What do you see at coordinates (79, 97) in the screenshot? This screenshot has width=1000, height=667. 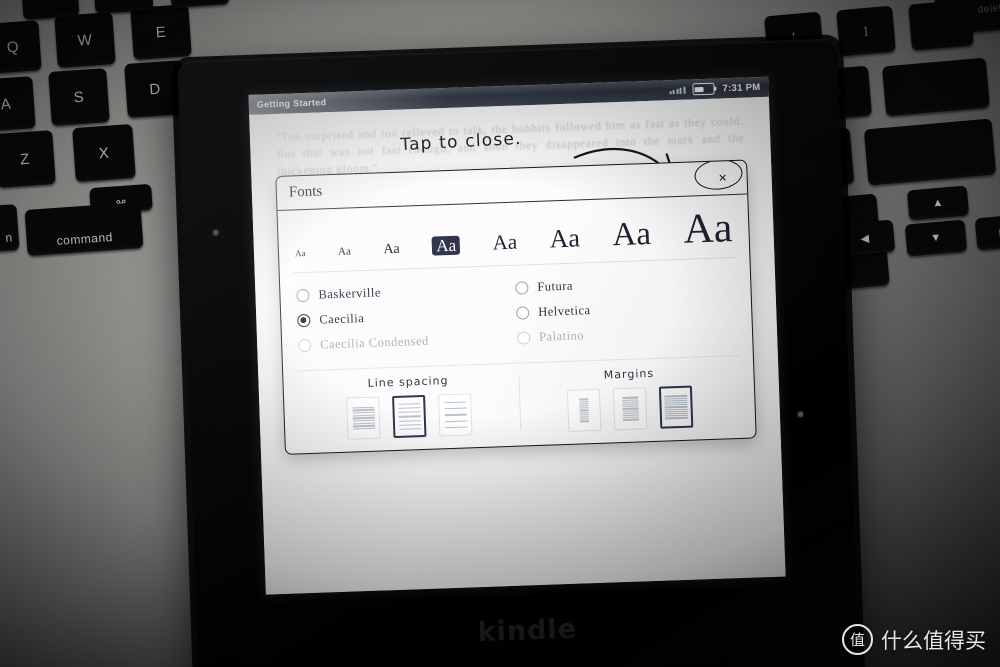 I see `key-label: S` at bounding box center [79, 97].